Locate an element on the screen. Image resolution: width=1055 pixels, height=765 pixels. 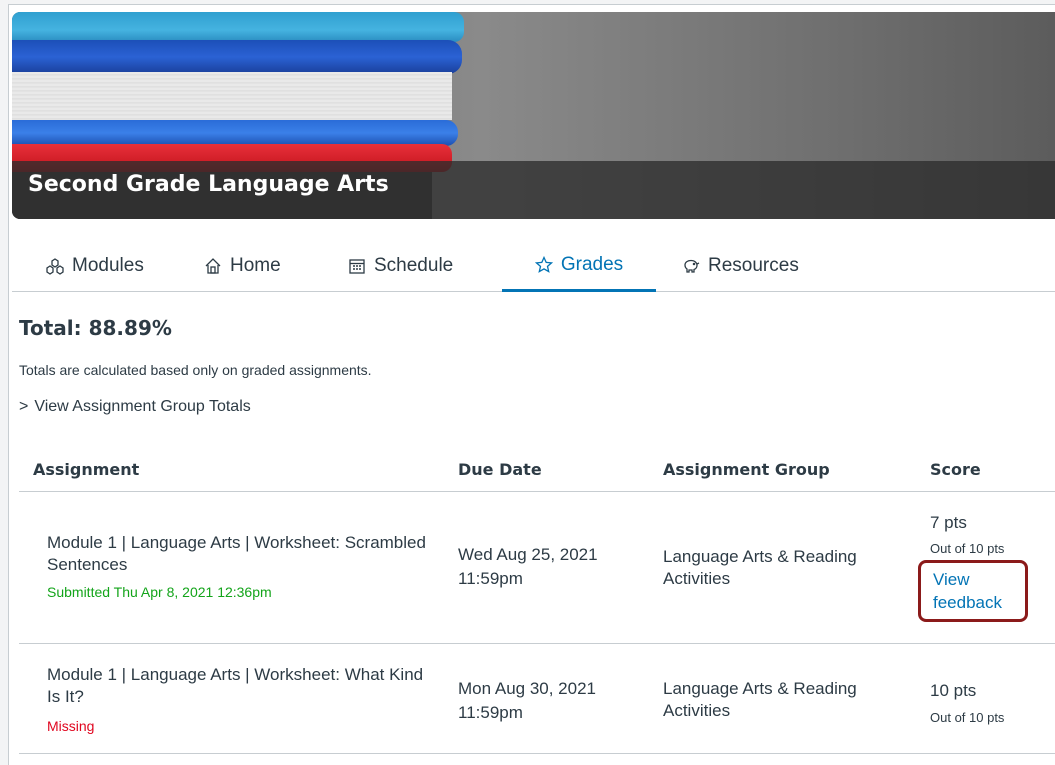
tab-label: Home is located at coordinates (255, 265).